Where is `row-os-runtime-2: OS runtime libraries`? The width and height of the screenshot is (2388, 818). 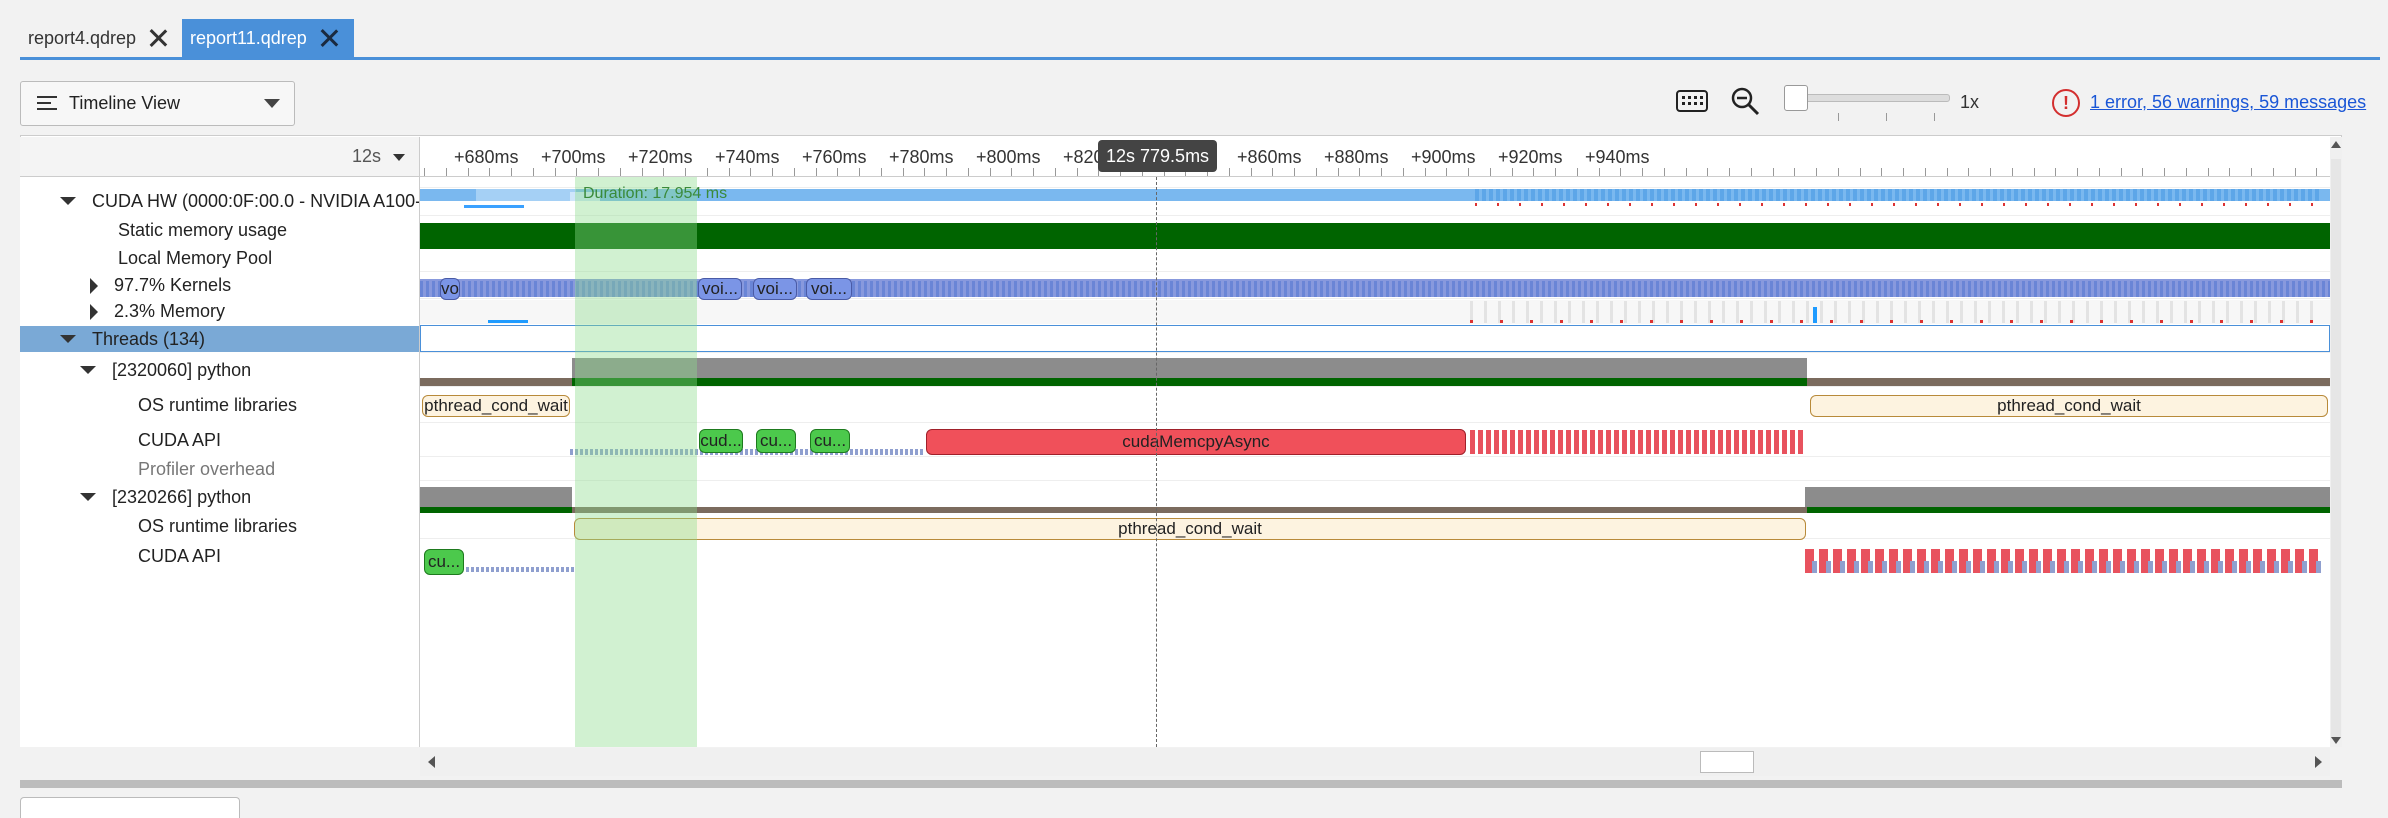
row-os-runtime-2: OS runtime libraries is located at coordinates (219, 526).